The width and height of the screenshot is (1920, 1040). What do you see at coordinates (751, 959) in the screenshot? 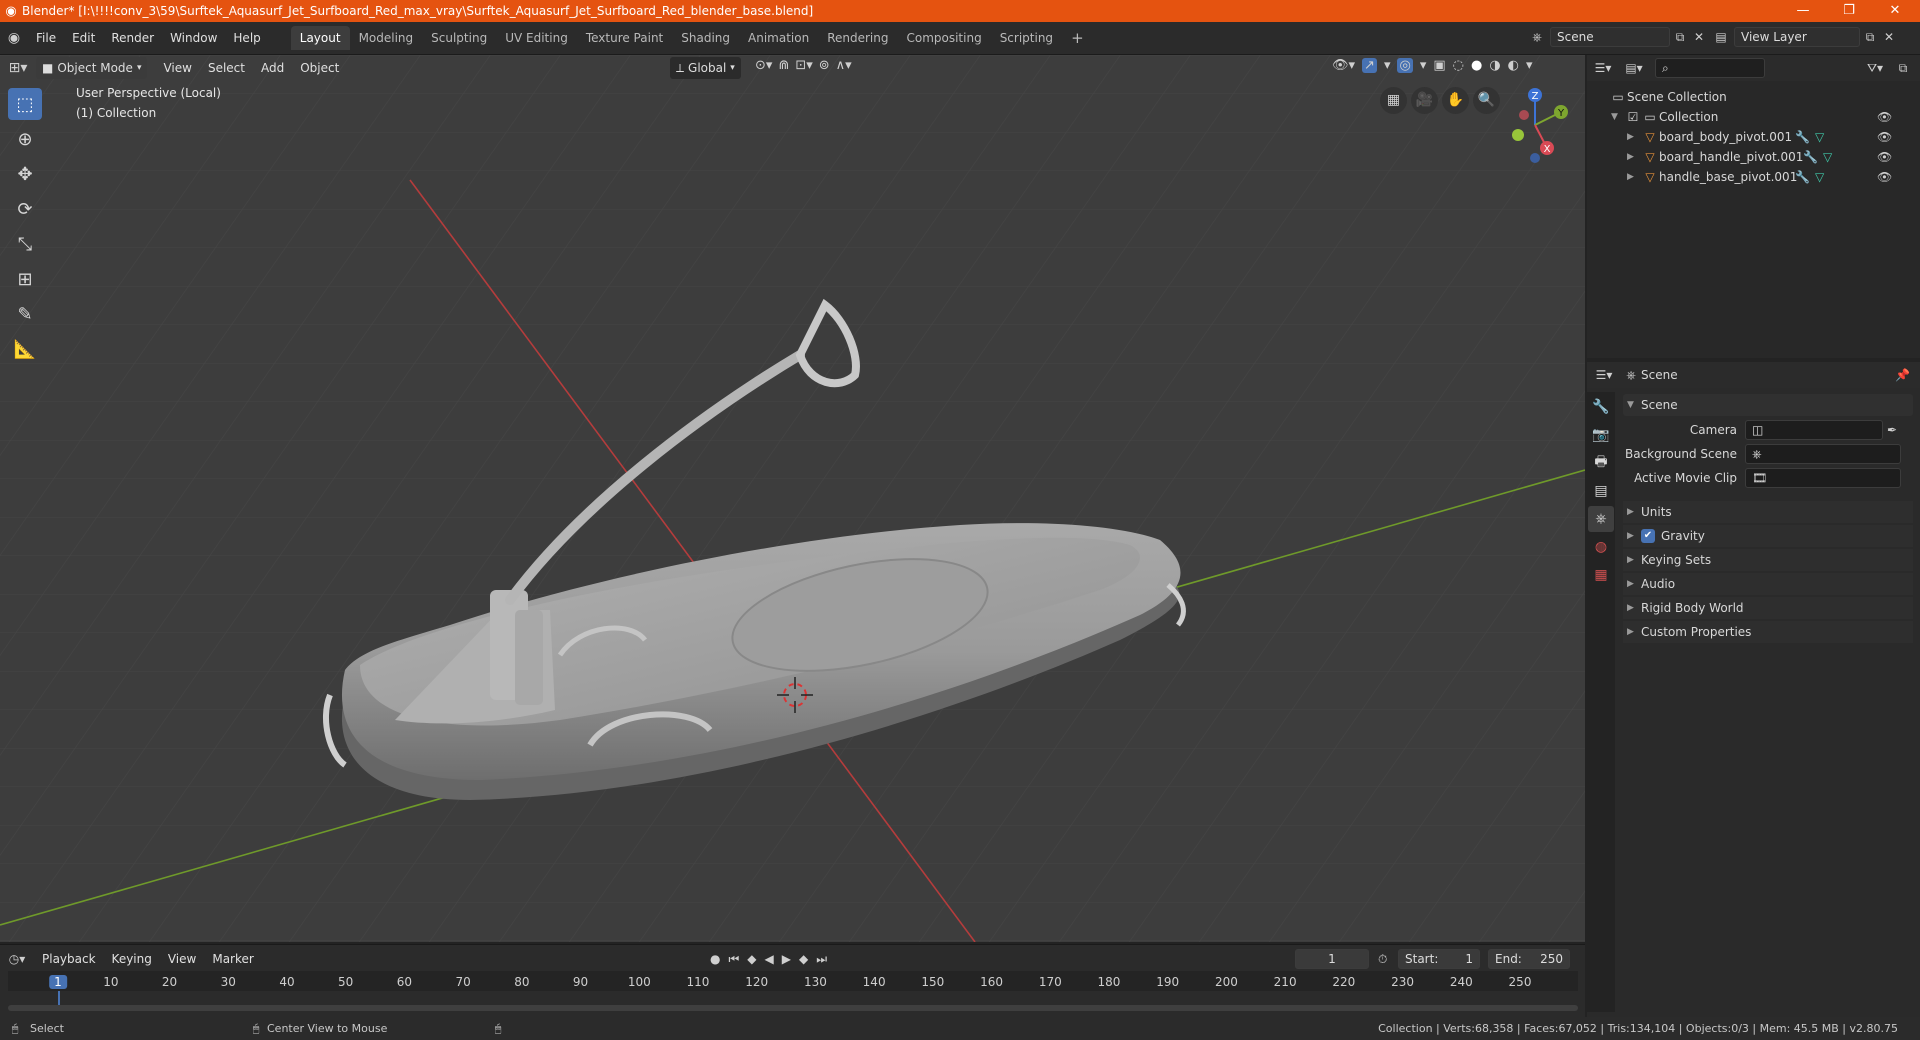
I see `prev-keyframe-icon: ◆` at bounding box center [751, 959].